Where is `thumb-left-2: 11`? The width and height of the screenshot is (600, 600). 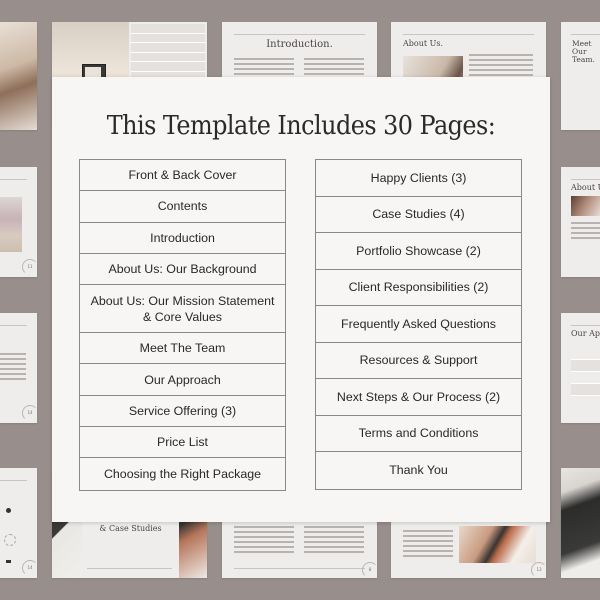
thumb-left-2: 11 is located at coordinates (18, 222).